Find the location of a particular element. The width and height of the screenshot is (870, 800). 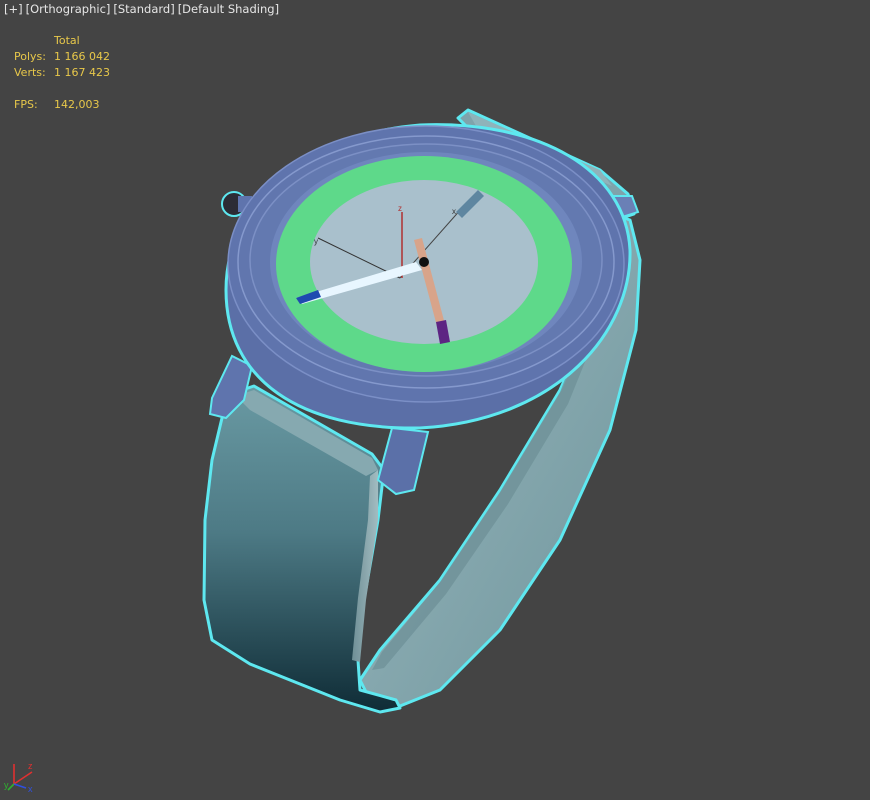

gizmo-y-label: y is located at coordinates (6, 785).